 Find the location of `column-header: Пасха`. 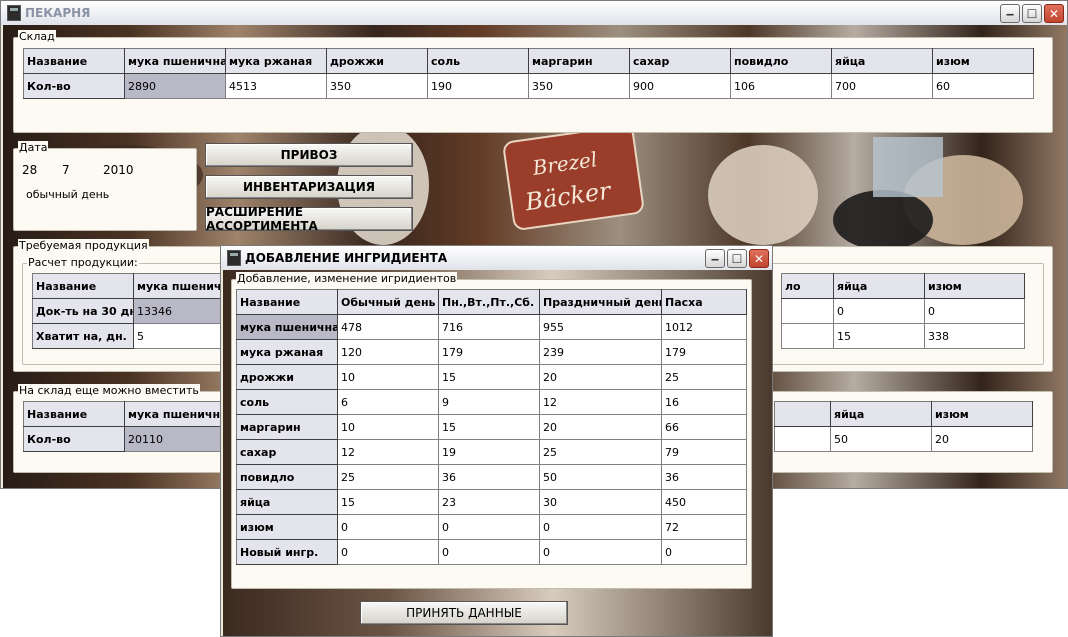

column-header: Пасха is located at coordinates (704, 302).